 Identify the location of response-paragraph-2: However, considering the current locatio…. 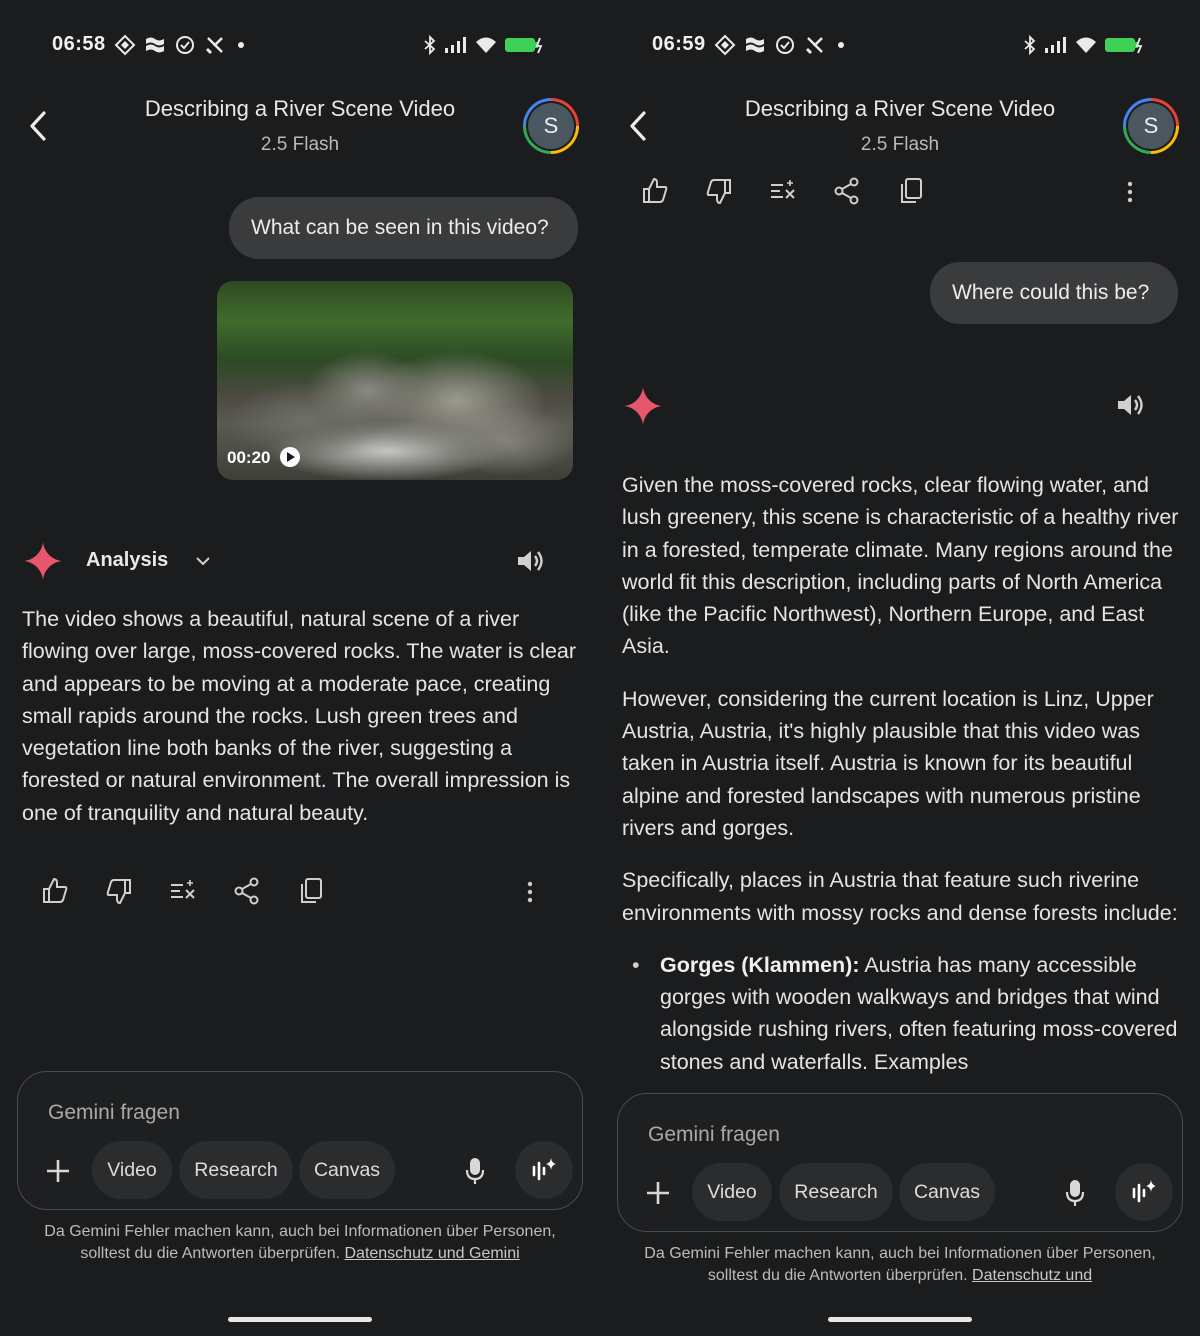
(888, 763).